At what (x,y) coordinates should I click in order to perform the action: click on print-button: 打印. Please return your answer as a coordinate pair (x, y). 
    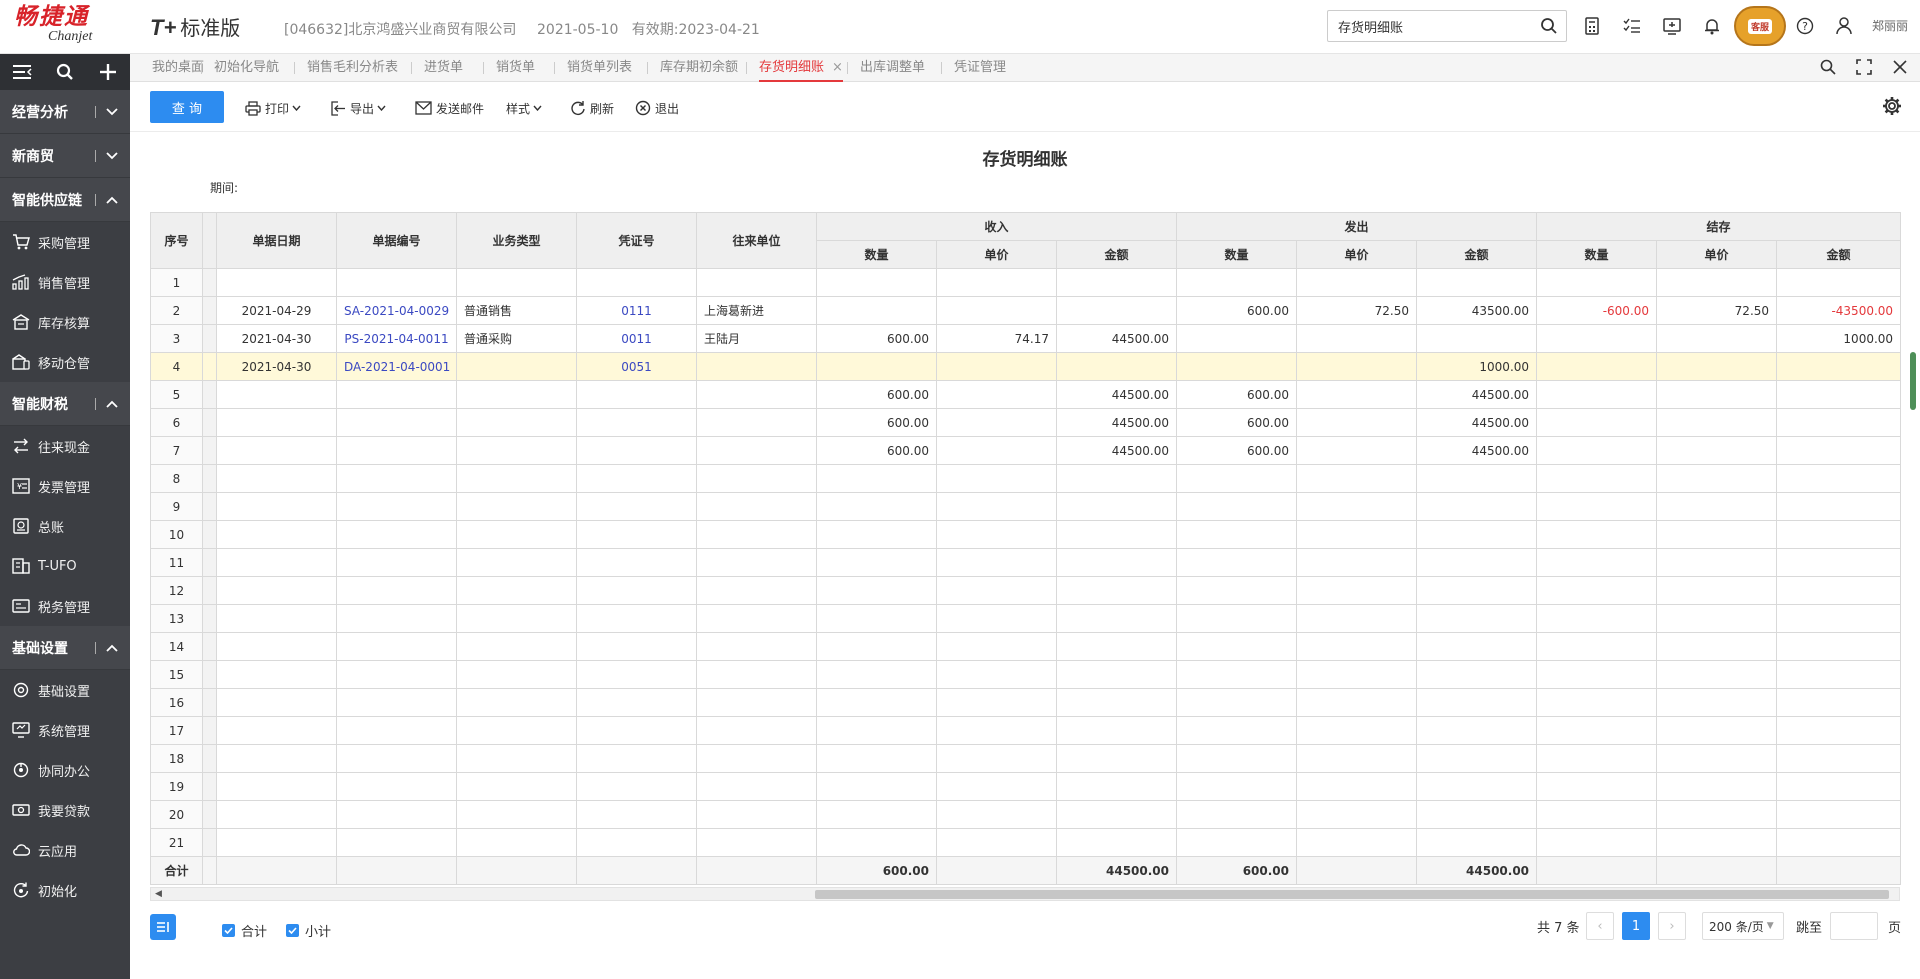
    Looking at the image, I should click on (275, 108).